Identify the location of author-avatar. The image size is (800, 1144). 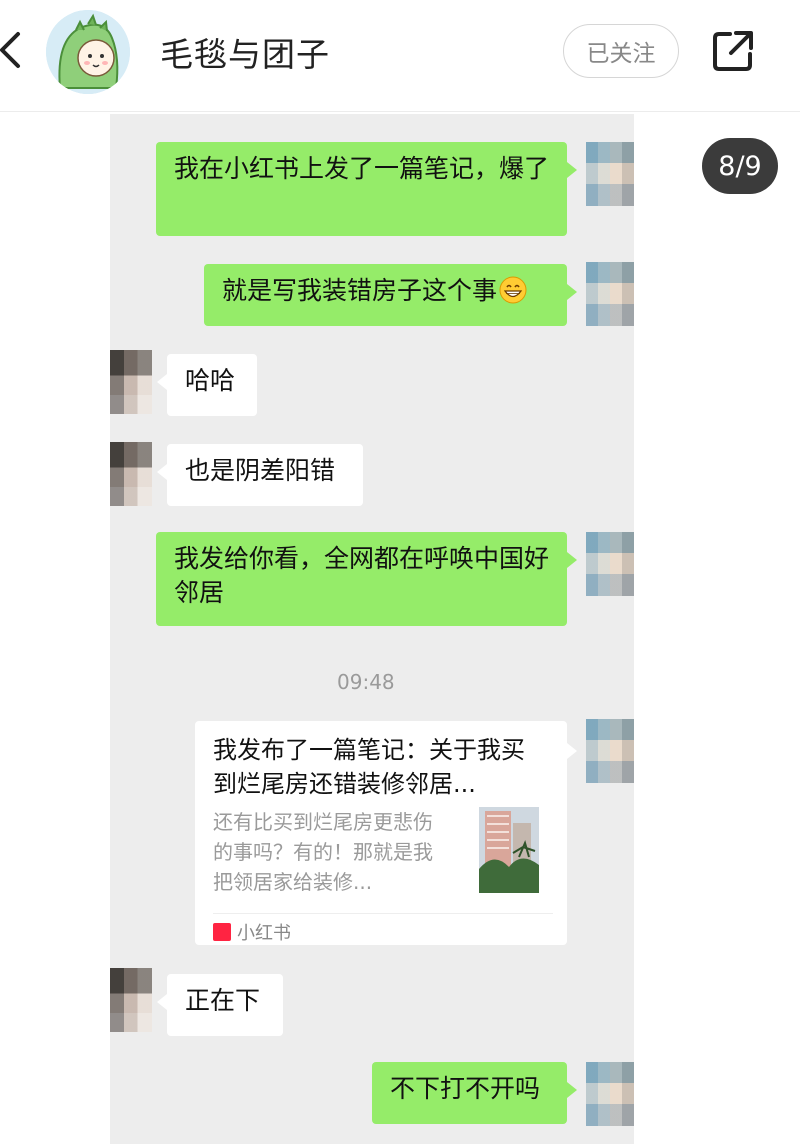
(88, 52).